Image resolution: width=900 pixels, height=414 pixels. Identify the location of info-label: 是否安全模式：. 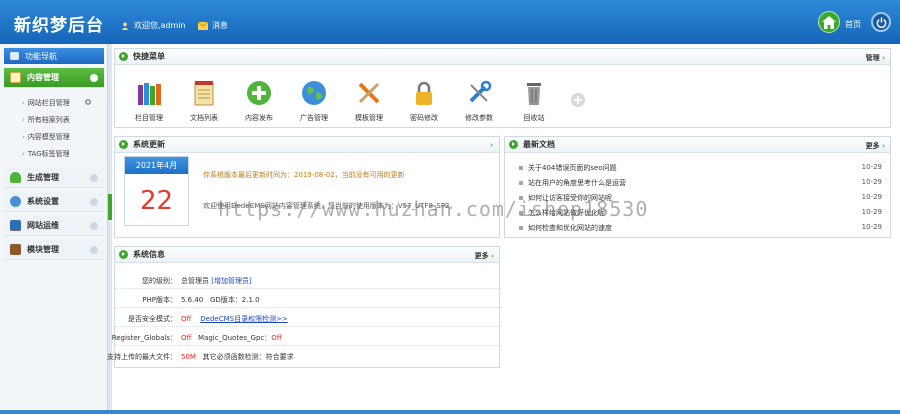
(152, 319).